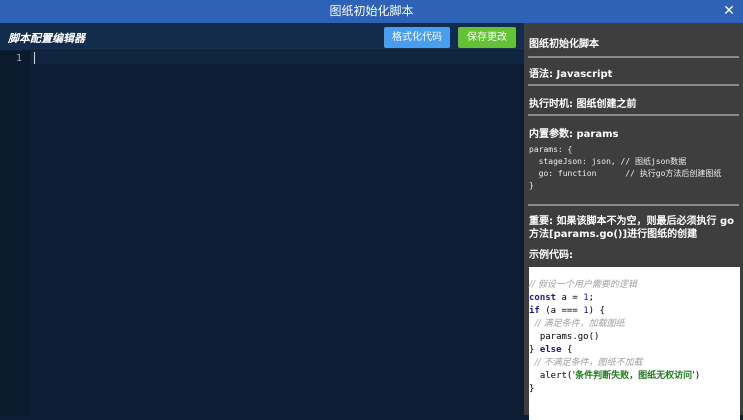 The width and height of the screenshot is (743, 420). I want to click on help-heading: 图纸初始化脚本, so click(564, 44).